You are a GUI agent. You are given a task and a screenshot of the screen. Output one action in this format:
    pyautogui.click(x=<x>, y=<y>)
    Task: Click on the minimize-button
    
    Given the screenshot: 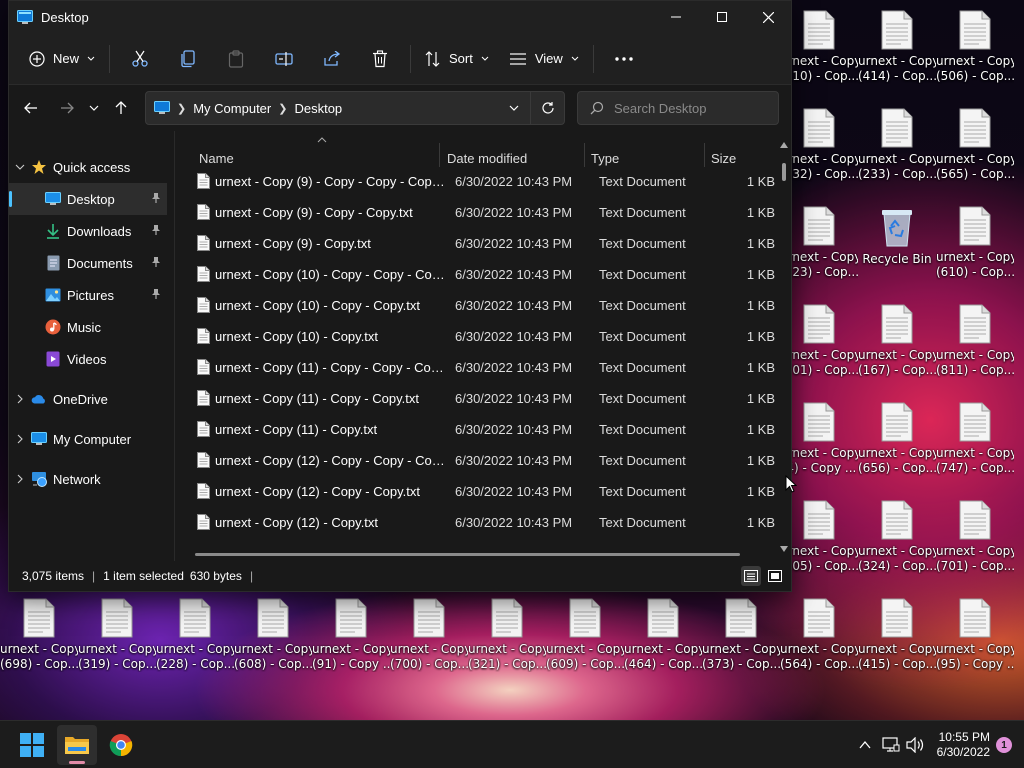 What is the action you would take?
    pyautogui.click(x=676, y=17)
    